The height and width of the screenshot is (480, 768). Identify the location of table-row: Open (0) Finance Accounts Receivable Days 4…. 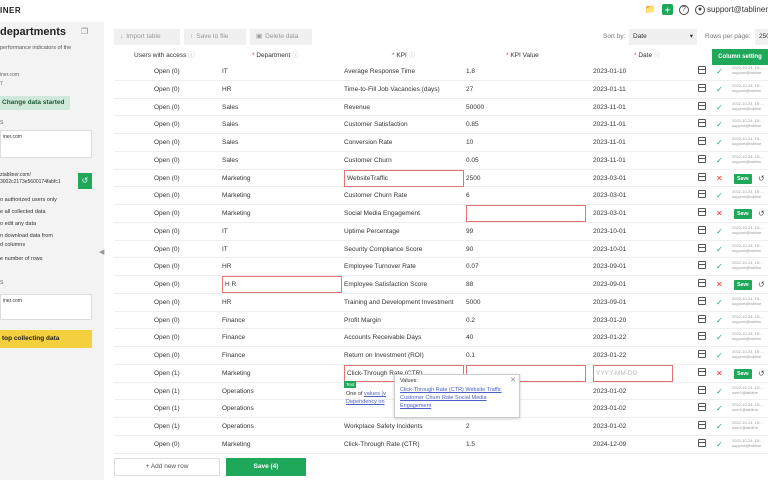
(441, 338).